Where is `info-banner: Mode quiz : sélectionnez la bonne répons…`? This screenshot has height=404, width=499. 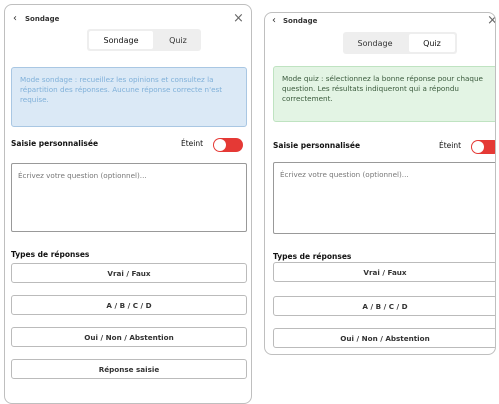
info-banner: Mode quiz : sélectionnez la bonne répons… is located at coordinates (384, 94).